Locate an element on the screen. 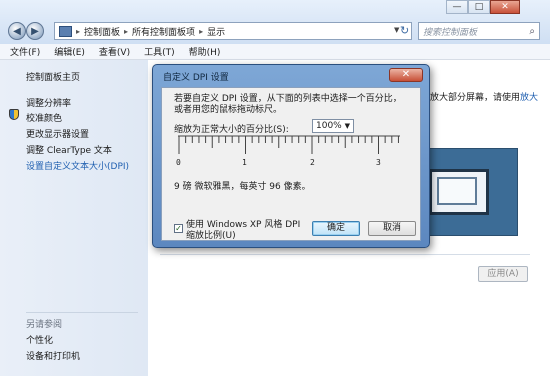 The image size is (550, 376). menu-help: 帮助(H) is located at coordinates (205, 51).